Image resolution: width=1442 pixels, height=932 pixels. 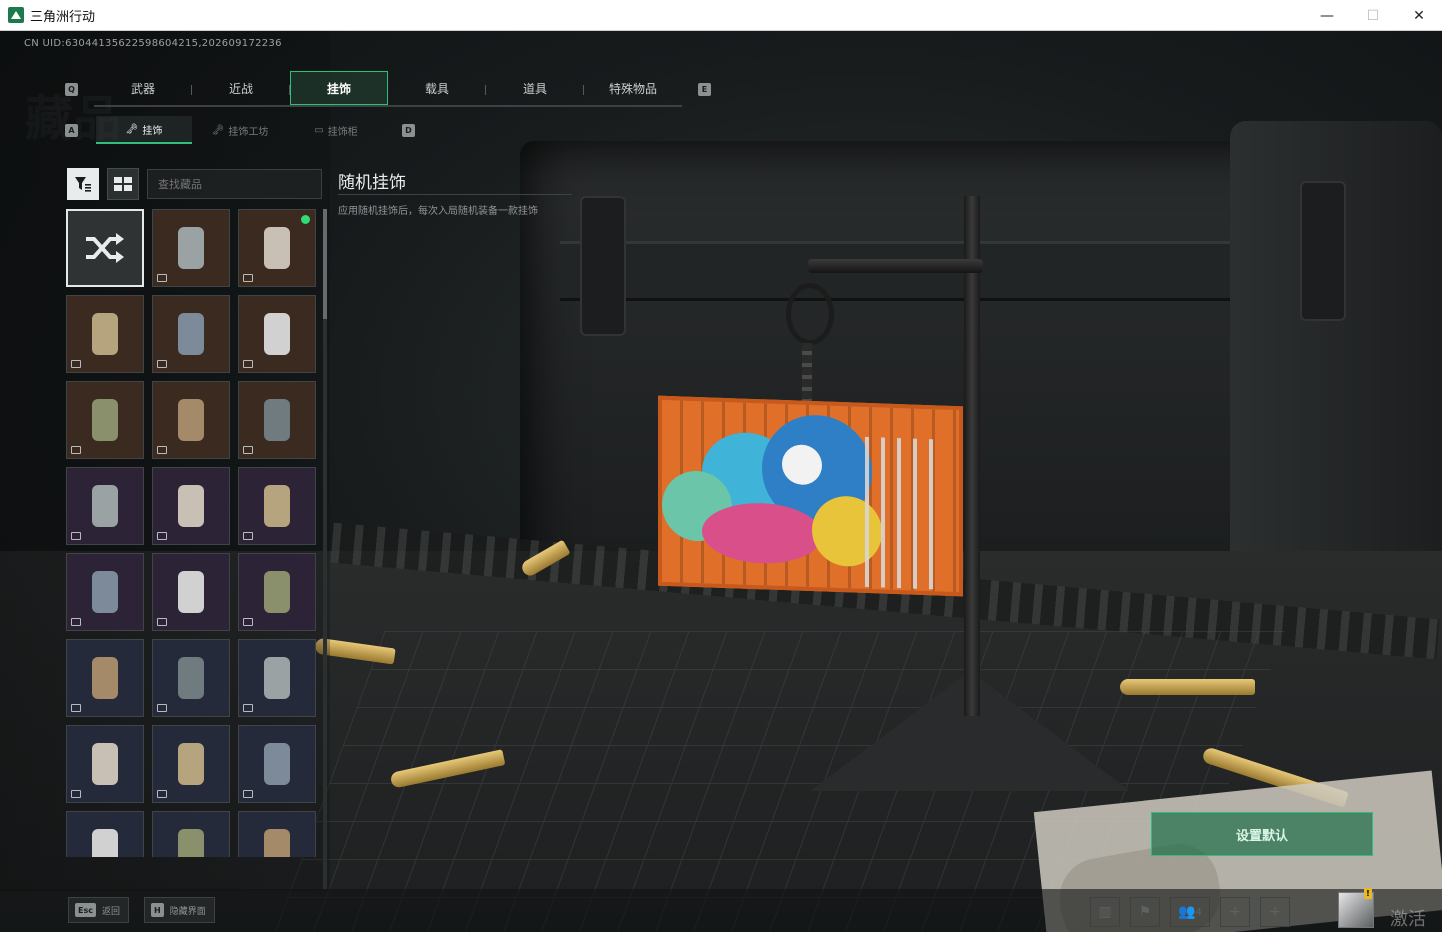 I want to click on hide-ui-label: 隐藏界面, so click(x=187, y=911).